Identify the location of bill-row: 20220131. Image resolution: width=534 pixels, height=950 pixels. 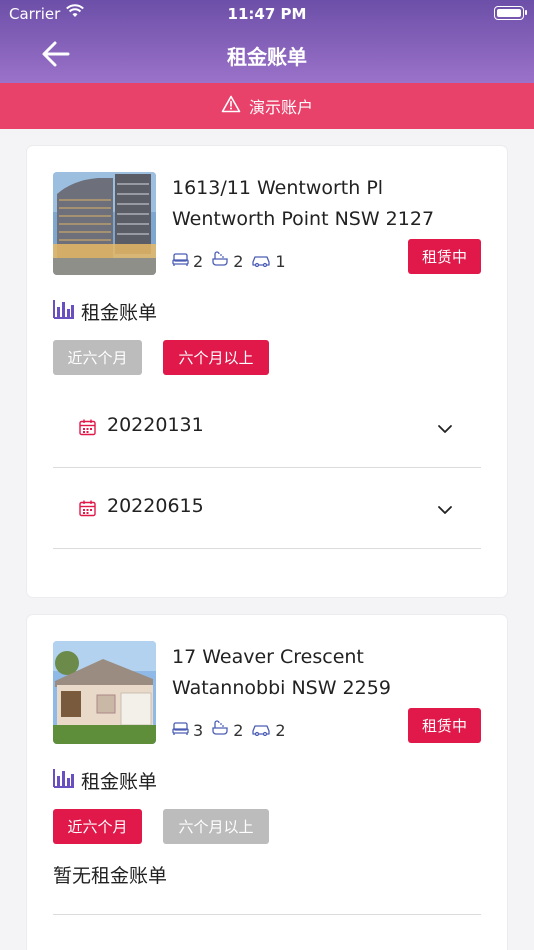
(267, 427).